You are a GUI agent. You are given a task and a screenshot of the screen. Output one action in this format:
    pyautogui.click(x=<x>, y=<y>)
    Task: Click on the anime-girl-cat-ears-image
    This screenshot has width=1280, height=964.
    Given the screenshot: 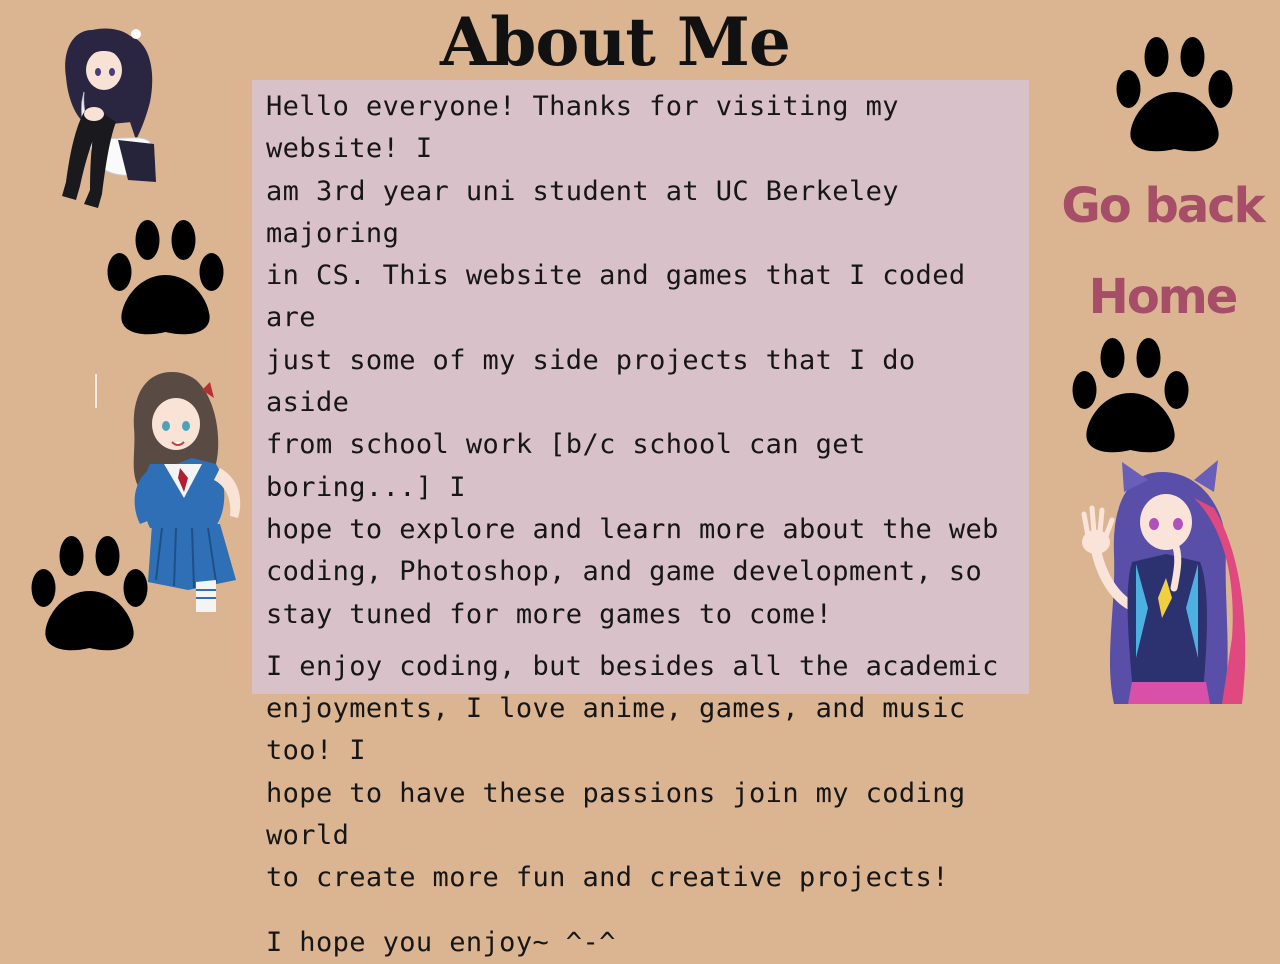 What is the action you would take?
    pyautogui.click(x=1162, y=583)
    